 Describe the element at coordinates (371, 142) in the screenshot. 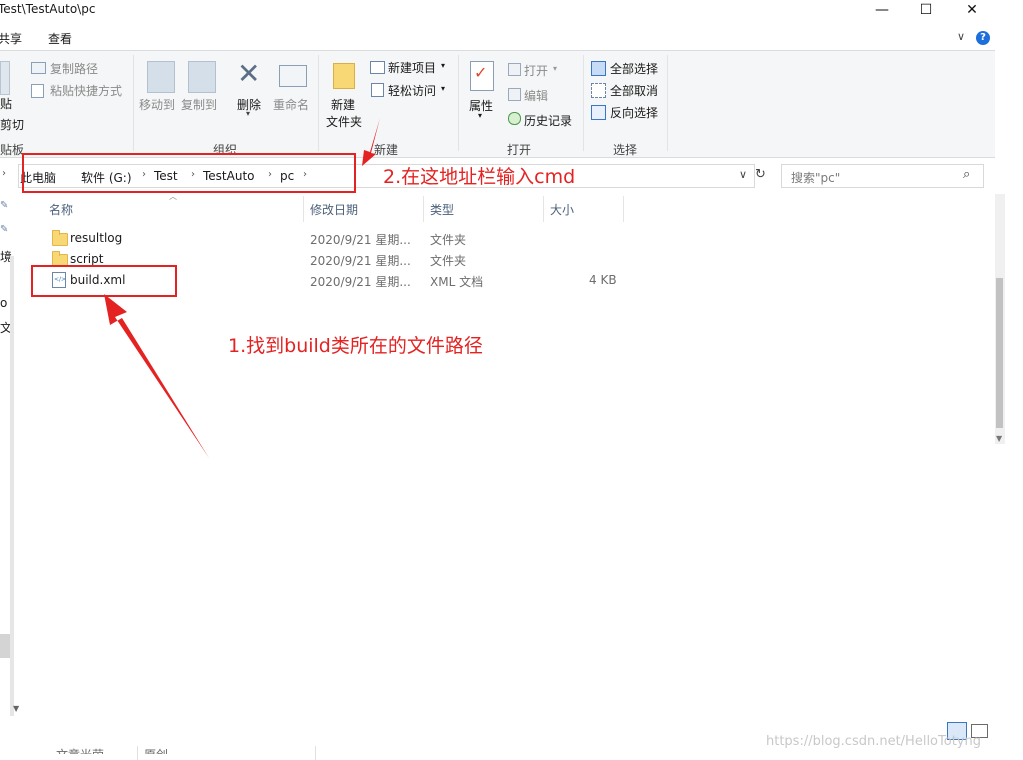

I see `arrow-to-address` at that location.